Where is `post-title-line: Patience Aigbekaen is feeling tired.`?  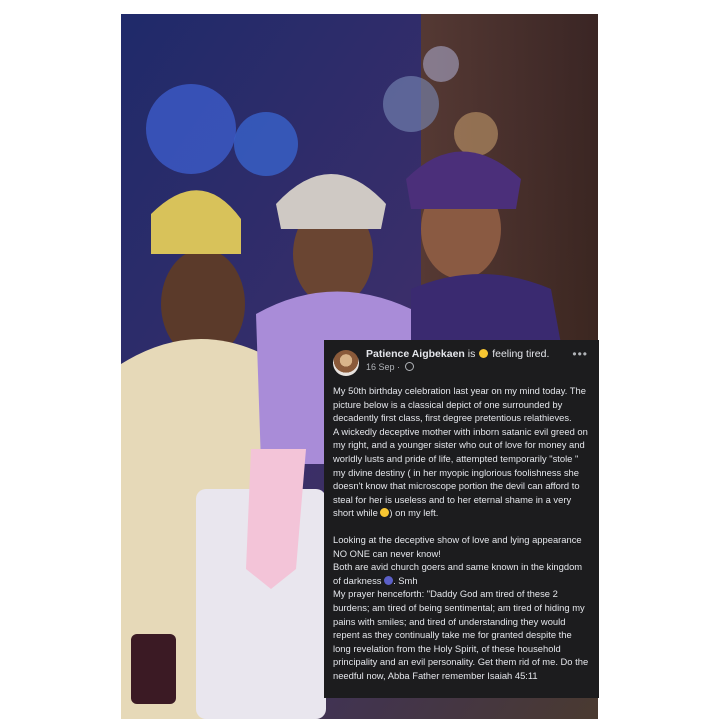
post-title-line: Patience Aigbekaen is feeling tired. is located at coordinates (457, 354).